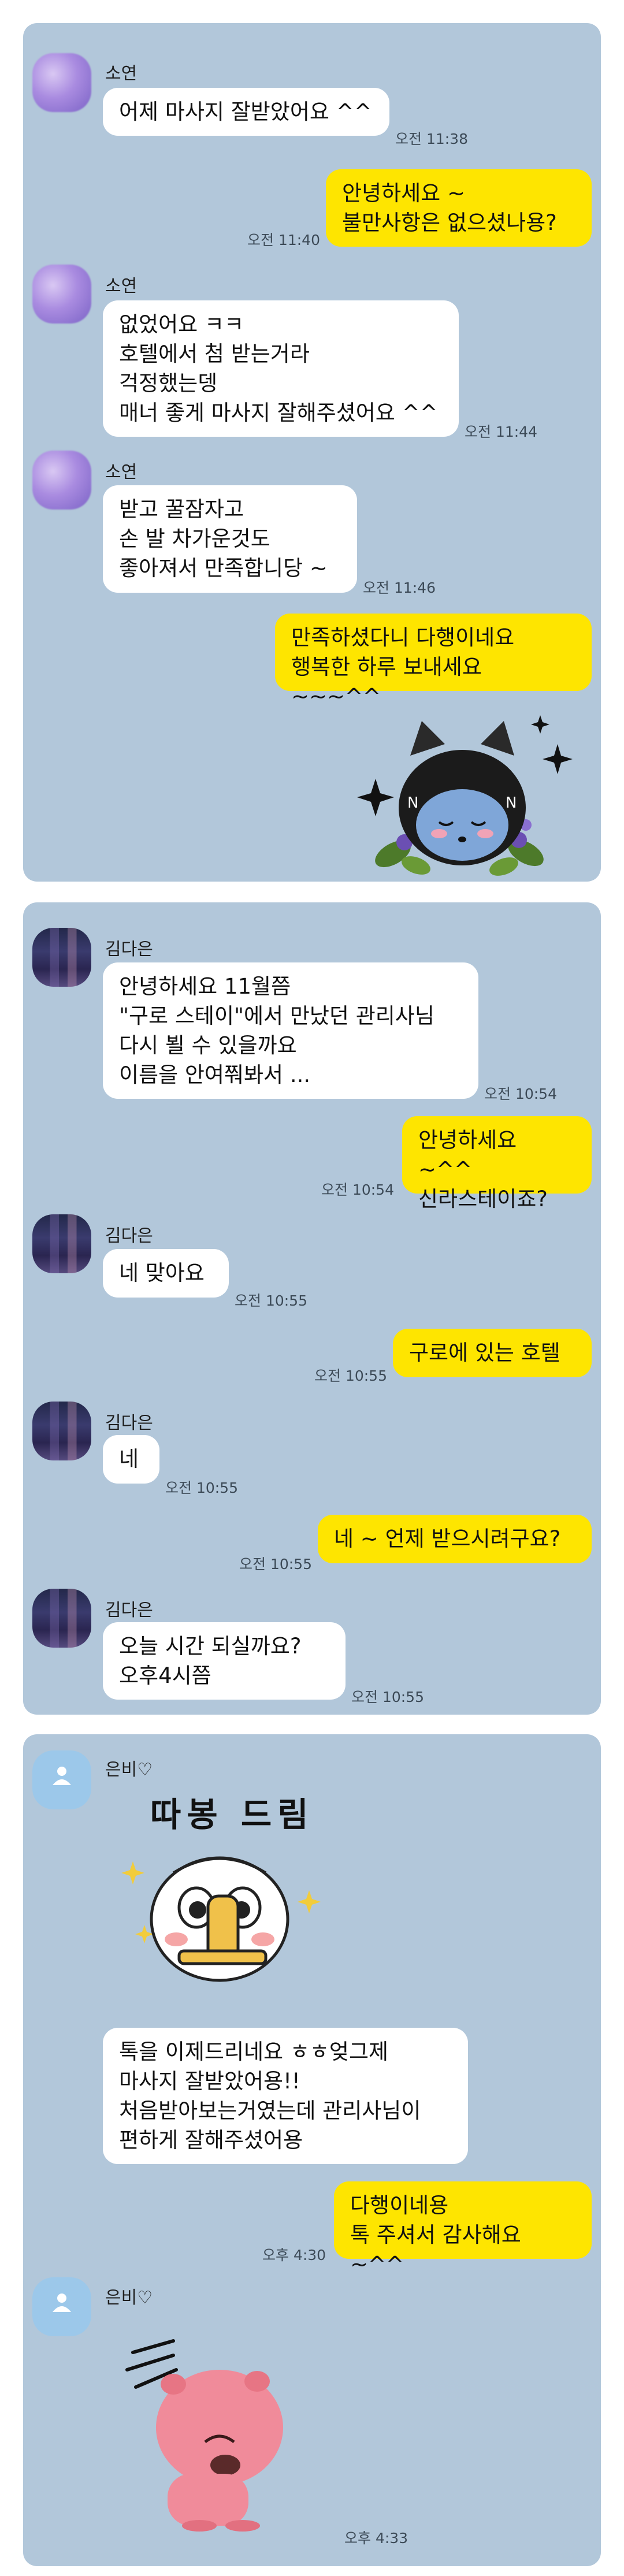  What do you see at coordinates (224, 1661) in the screenshot?
I see `message-bubble-incoming: 오늘 시간 되실까요? 오후4시쯤` at bounding box center [224, 1661].